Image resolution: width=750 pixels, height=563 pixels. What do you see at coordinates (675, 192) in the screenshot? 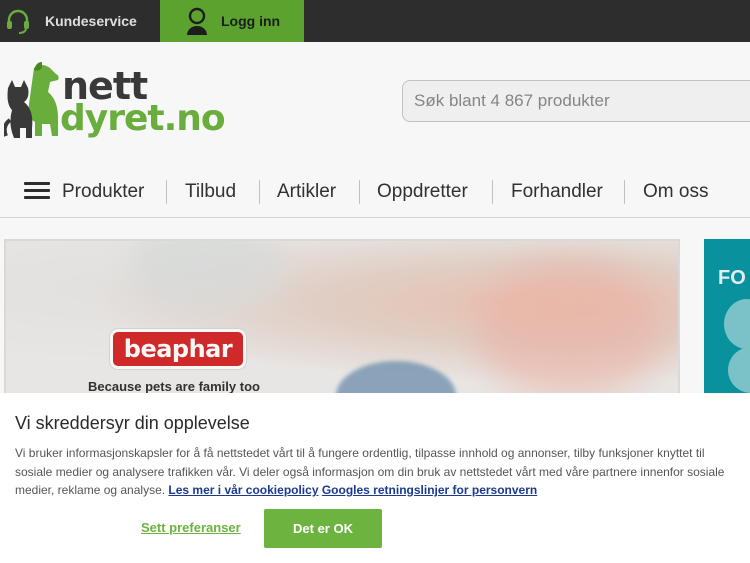
I see `nav-item-om-oss: Om oss` at bounding box center [675, 192].